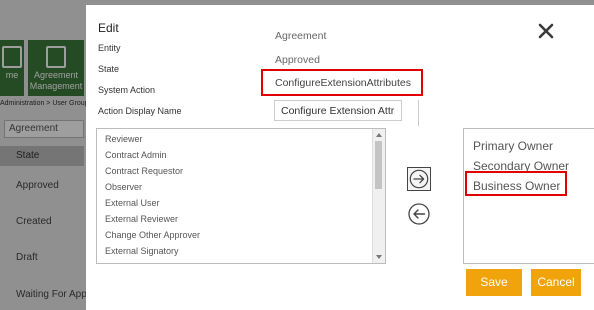 This screenshot has width=594, height=310. I want to click on dialog-title: Edit, so click(108, 28).